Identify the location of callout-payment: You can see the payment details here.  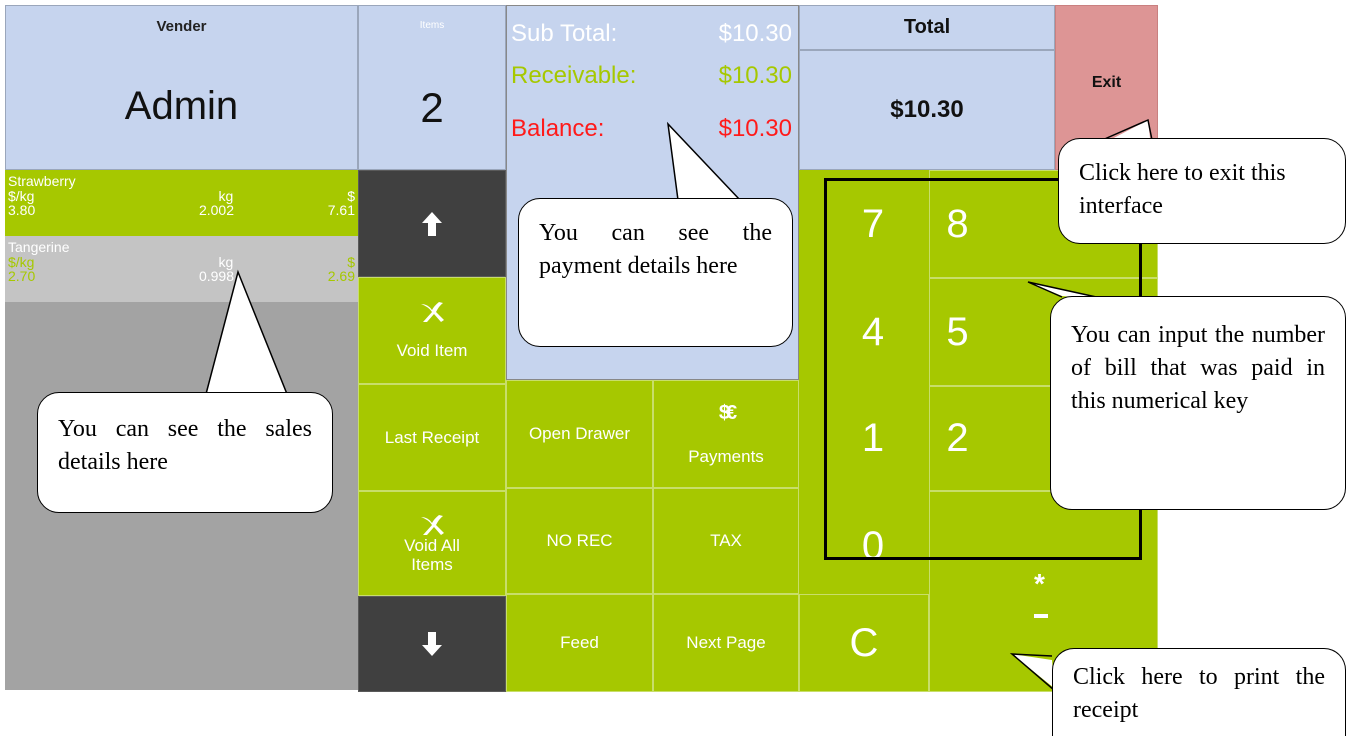
(655, 272).